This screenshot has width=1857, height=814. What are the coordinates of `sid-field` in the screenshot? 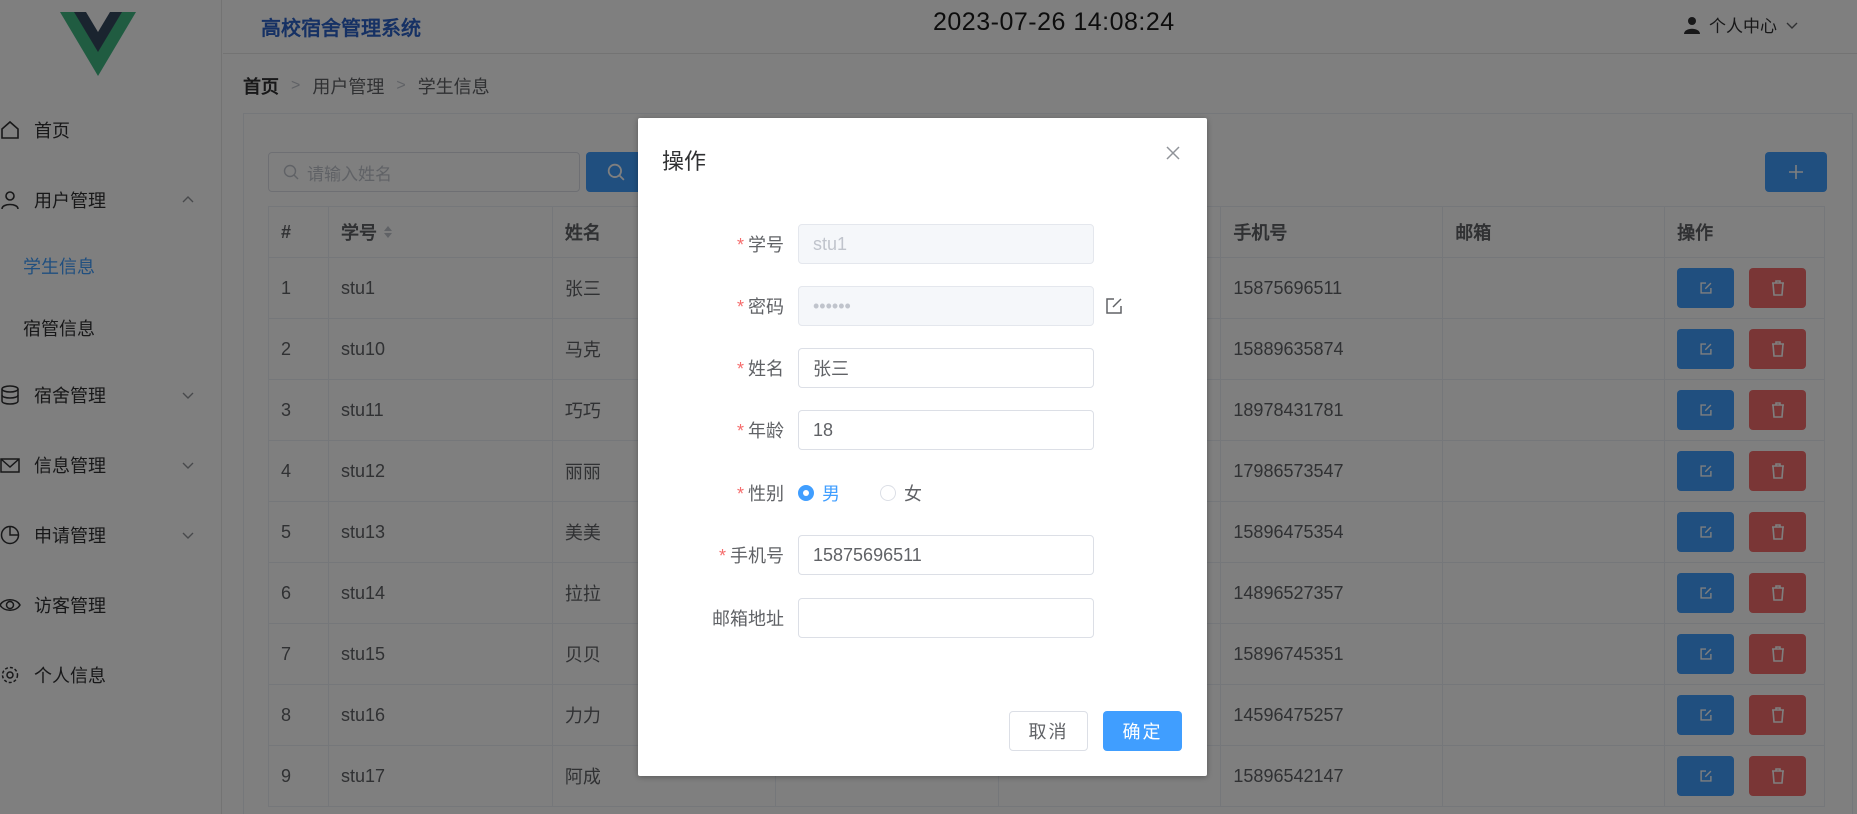 It's located at (946, 244).